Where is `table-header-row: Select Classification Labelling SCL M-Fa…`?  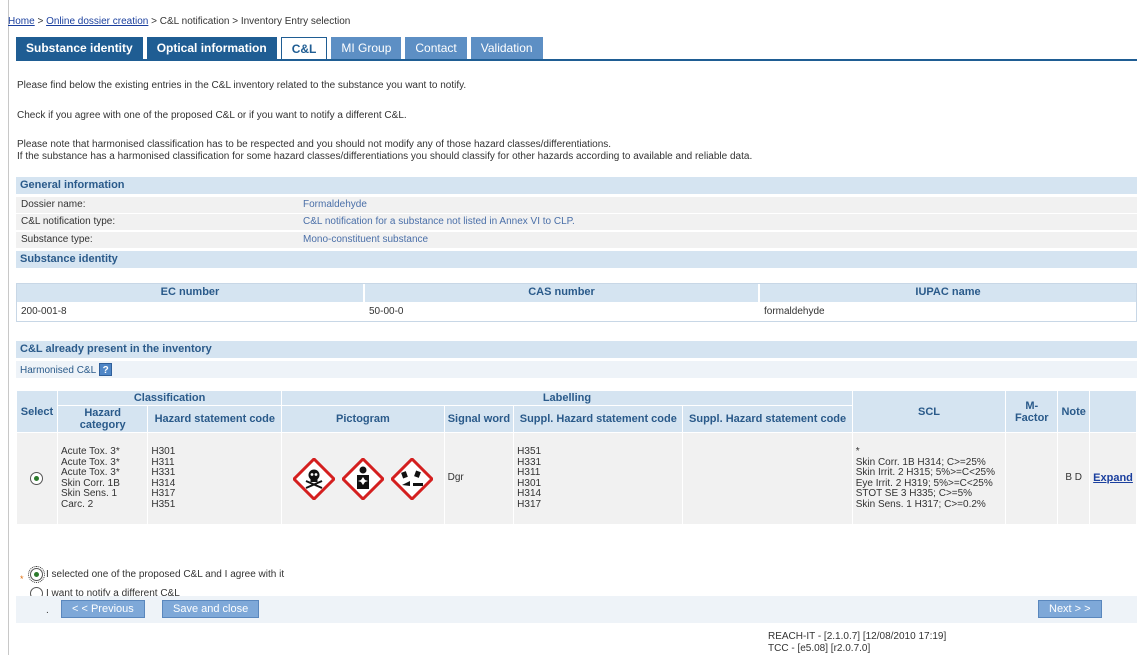
table-header-row: Select Classification Labelling SCL M-Fa… is located at coordinates (576, 411).